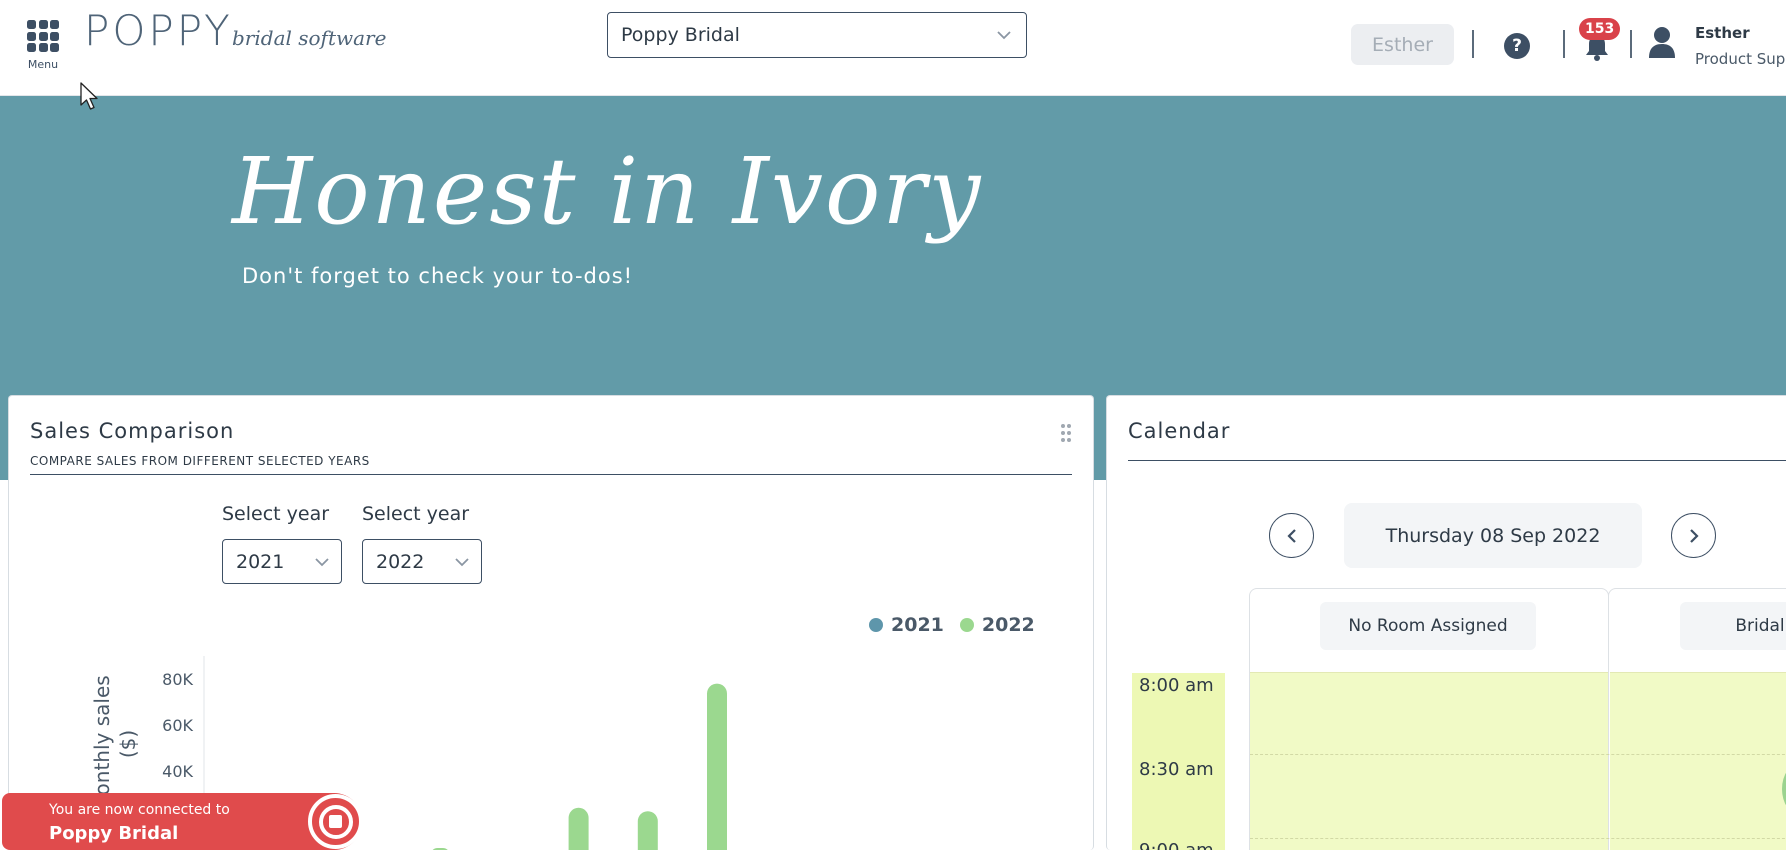  What do you see at coordinates (917, 625) in the screenshot?
I see `legend-label-2021: 2021` at bounding box center [917, 625].